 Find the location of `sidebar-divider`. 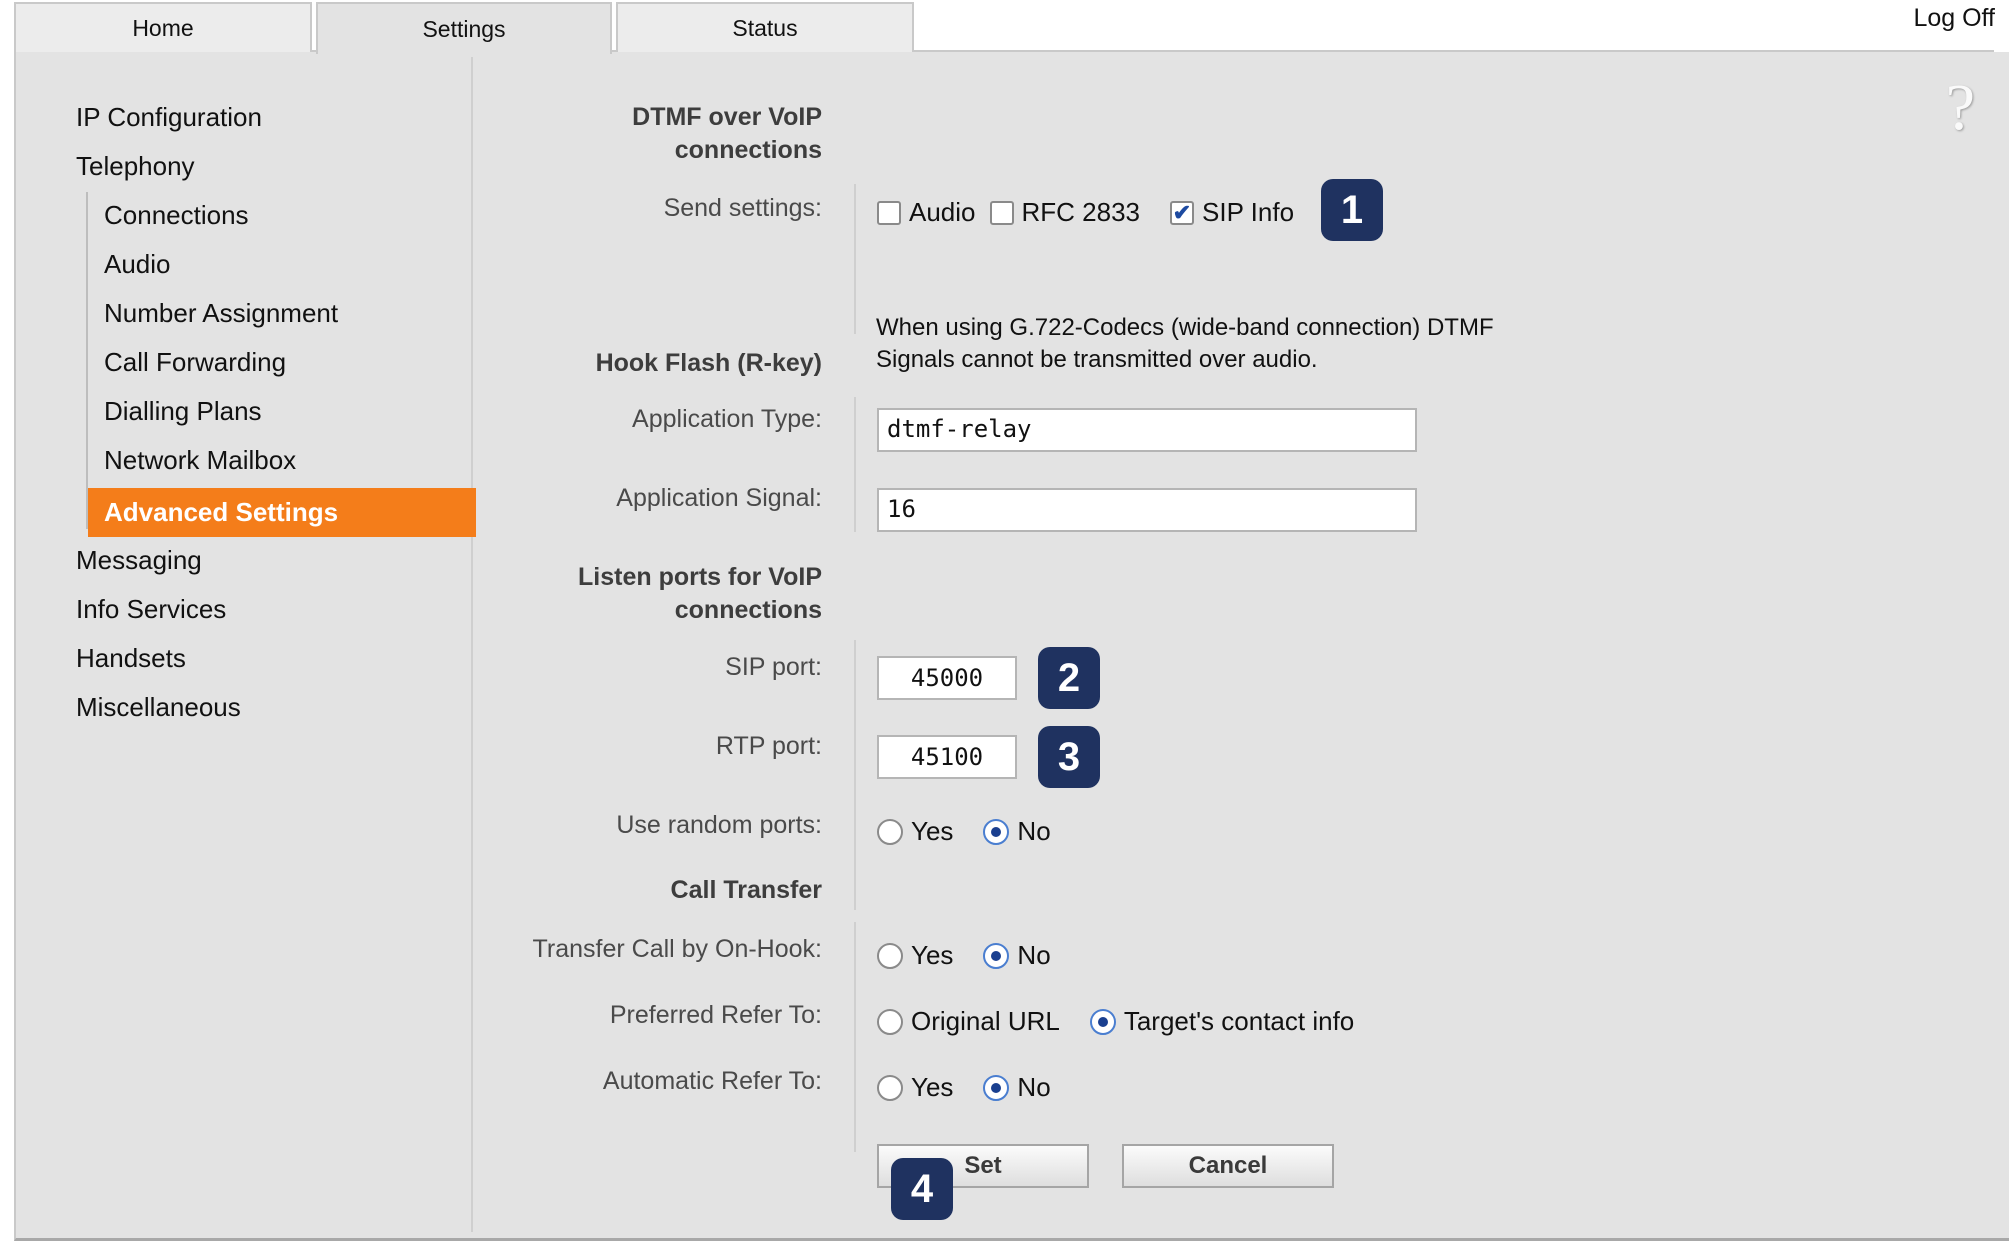

sidebar-divider is located at coordinates (472, 644).